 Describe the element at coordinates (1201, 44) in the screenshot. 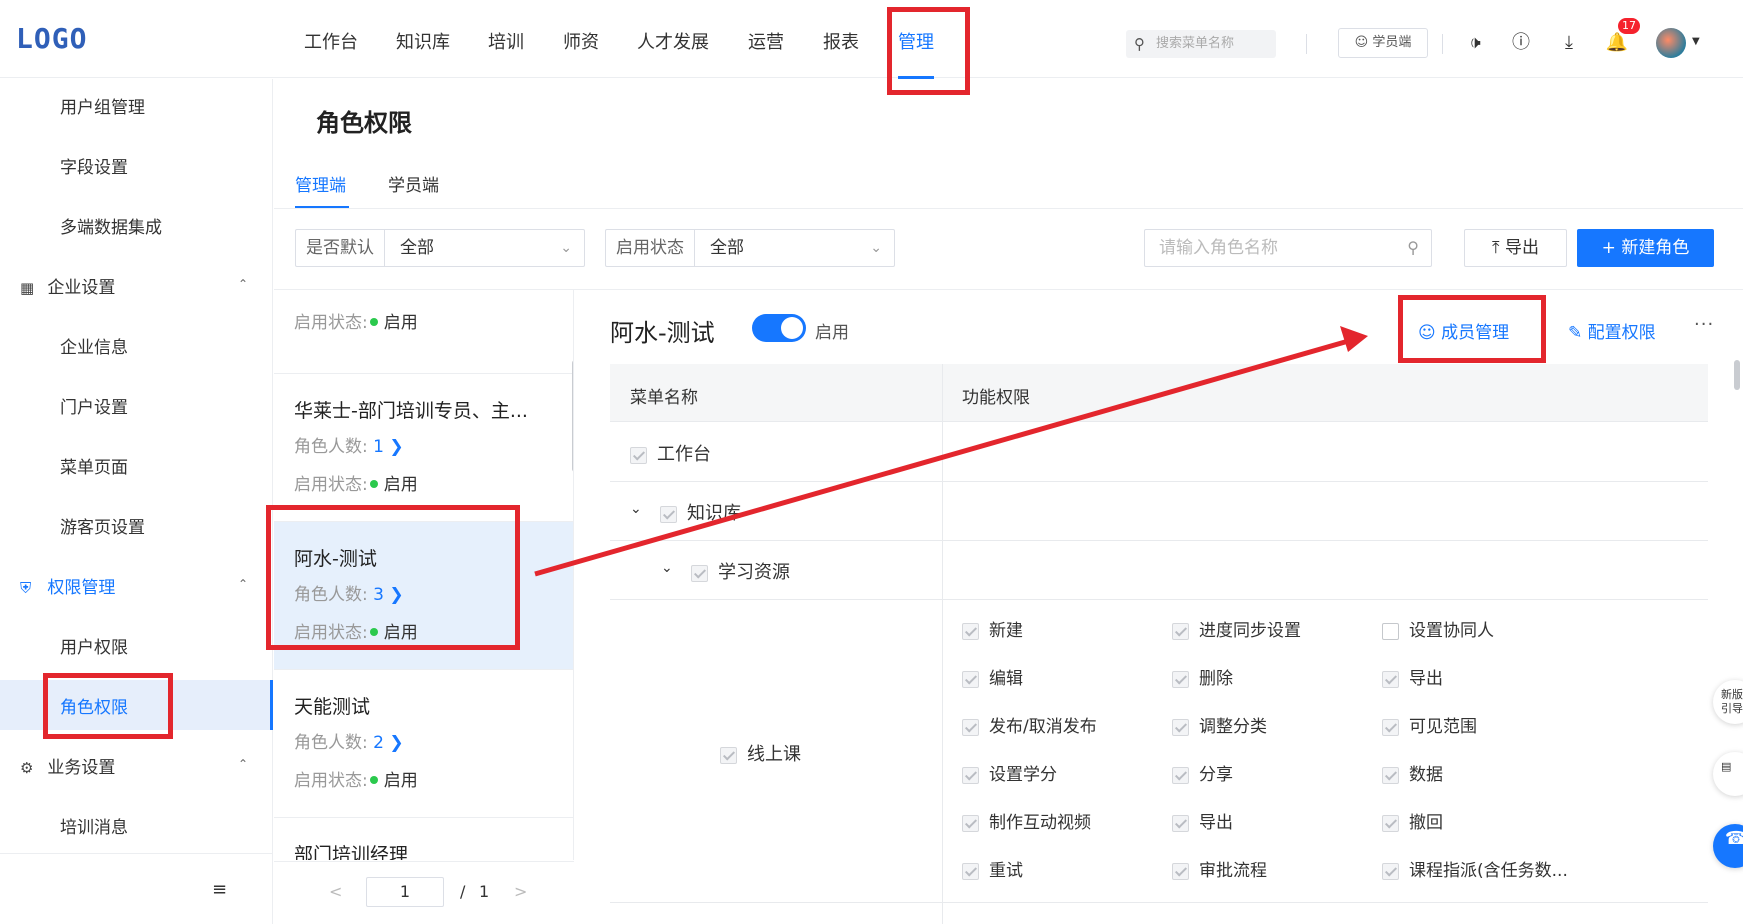

I see `menu-search-input: ⚲ 搜索菜单名称` at that location.